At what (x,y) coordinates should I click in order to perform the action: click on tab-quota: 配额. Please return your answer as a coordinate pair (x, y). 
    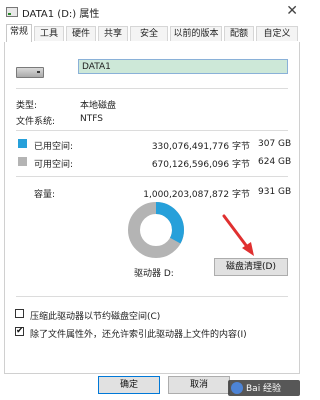
    Looking at the image, I should click on (239, 33).